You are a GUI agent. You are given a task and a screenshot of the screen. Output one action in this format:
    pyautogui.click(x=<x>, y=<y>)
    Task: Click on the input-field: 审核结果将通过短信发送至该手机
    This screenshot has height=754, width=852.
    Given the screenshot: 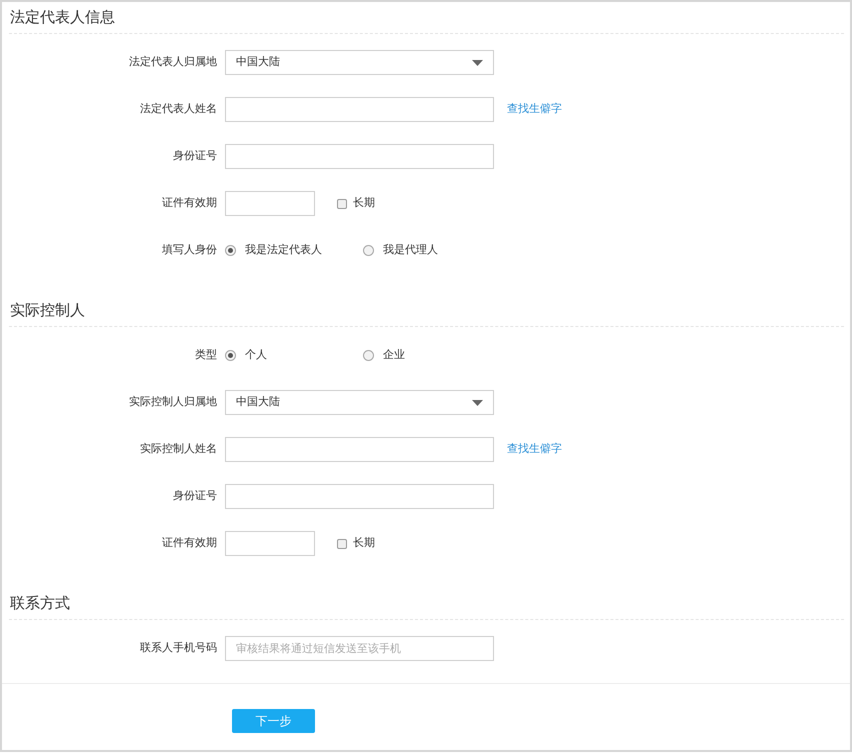 What is the action you would take?
    pyautogui.click(x=359, y=648)
    